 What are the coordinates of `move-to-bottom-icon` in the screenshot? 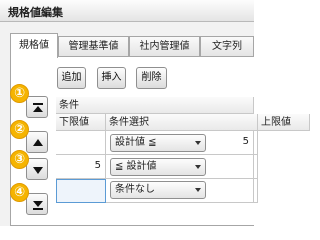 It's located at (38, 205).